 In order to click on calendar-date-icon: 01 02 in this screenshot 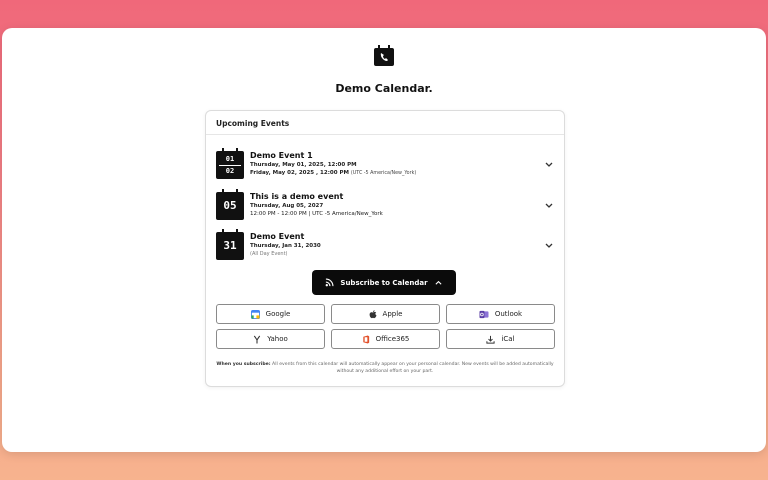, I will do `click(230, 163)`.